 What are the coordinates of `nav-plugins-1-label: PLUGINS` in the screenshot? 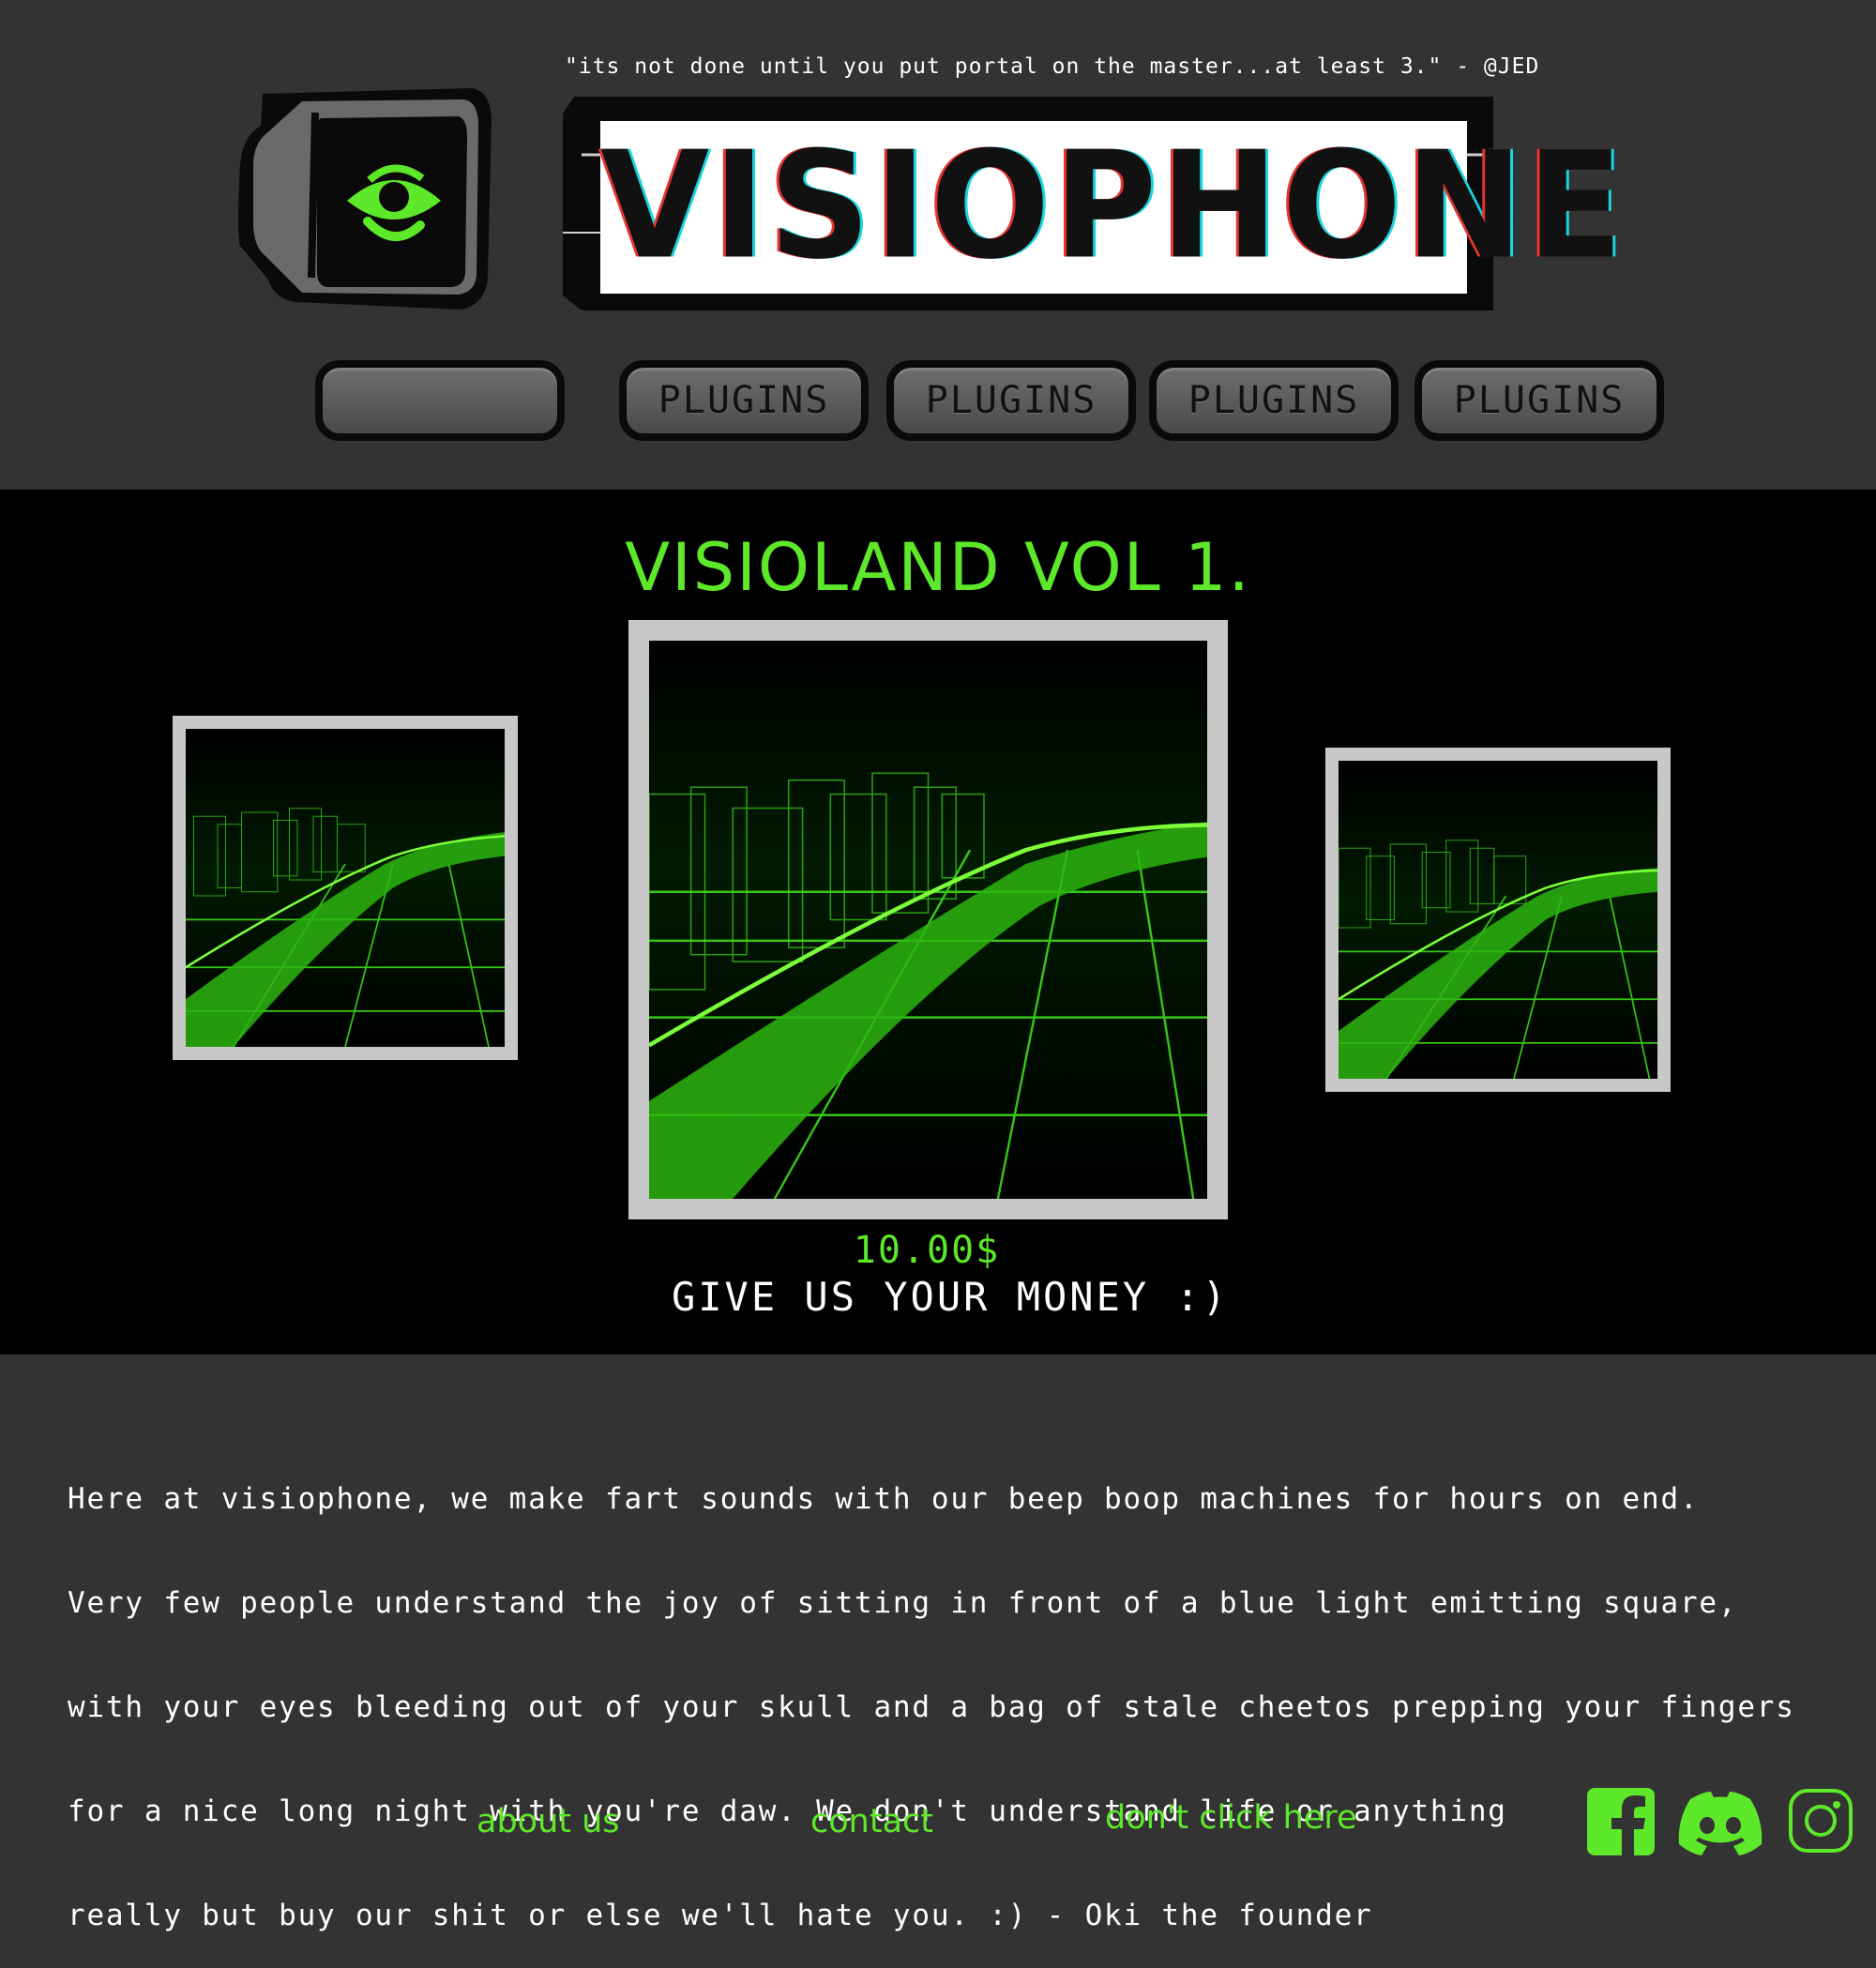 It's located at (744, 401).